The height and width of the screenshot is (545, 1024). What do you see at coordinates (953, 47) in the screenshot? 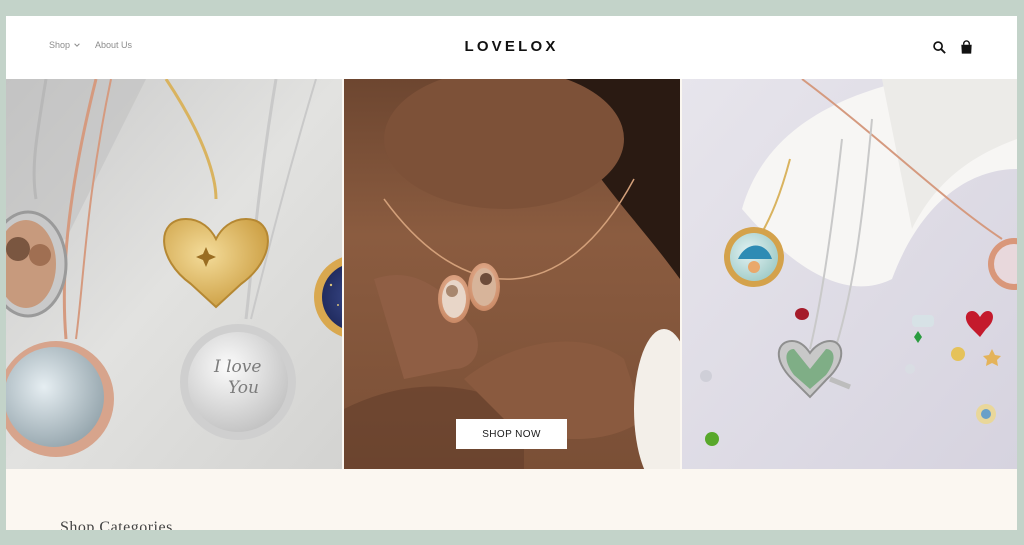
I see `header-actions` at bounding box center [953, 47].